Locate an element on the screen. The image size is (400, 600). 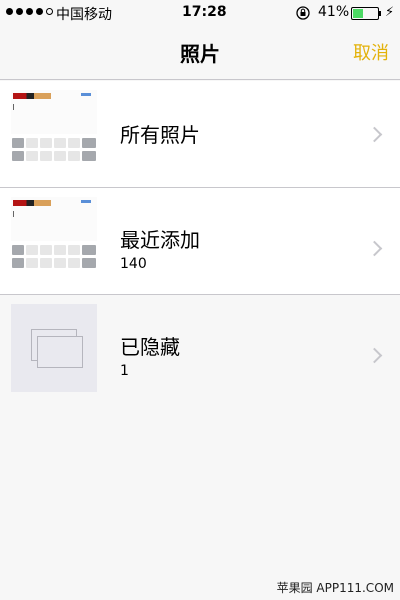
status-bar: 中国移动 17:28 41% ⚡ is located at coordinates (200, 13).